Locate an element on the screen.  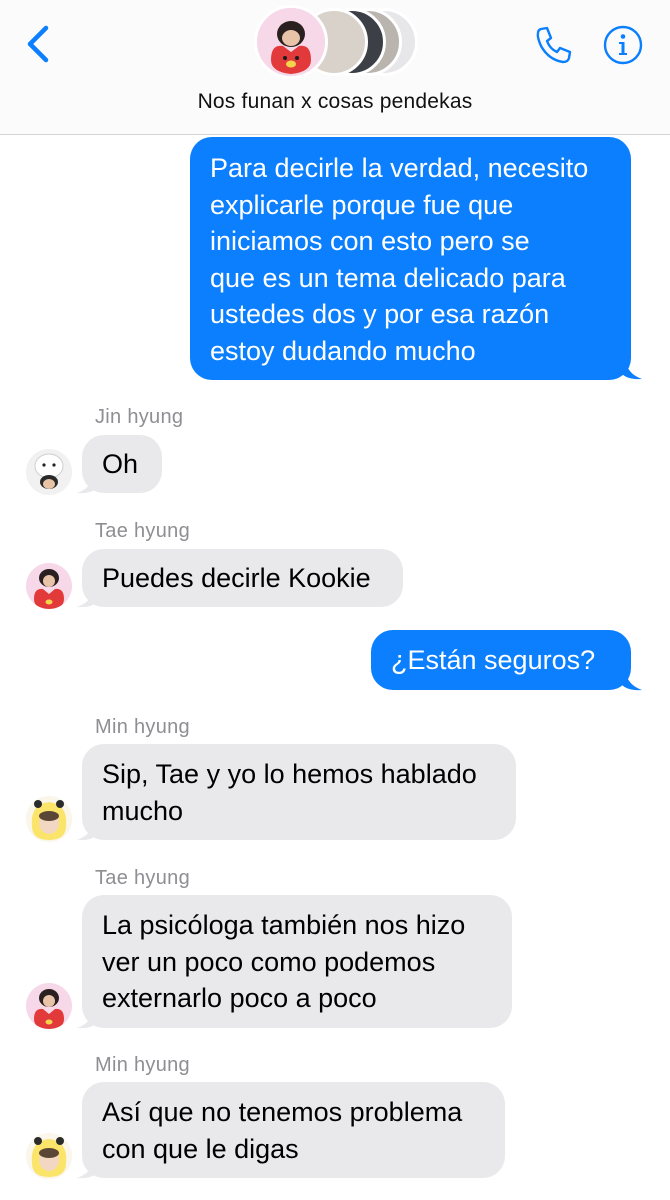
group-avatar-stack is located at coordinates (339, 42).